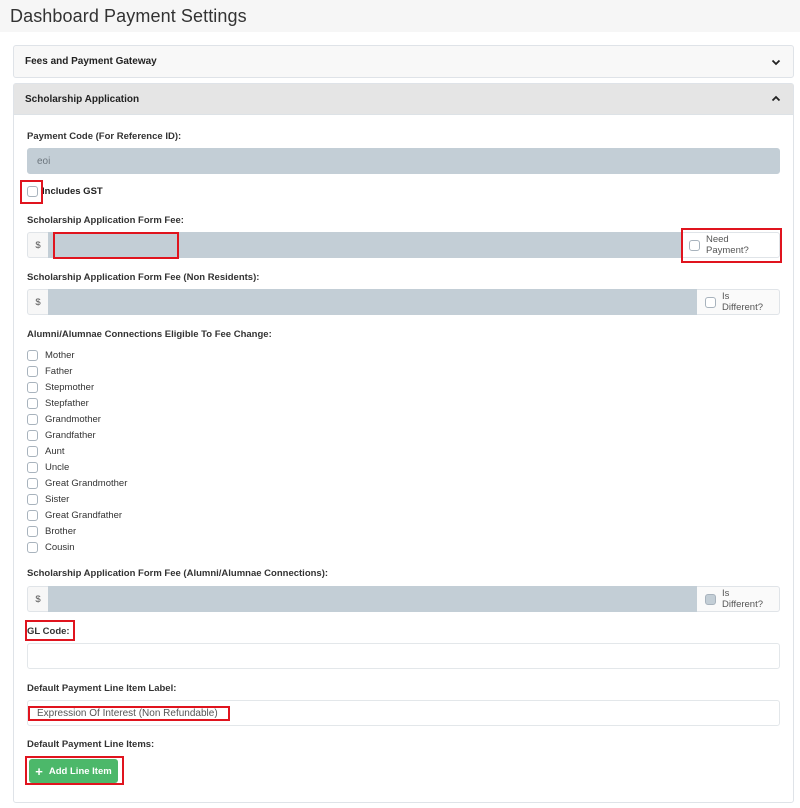 The image size is (800, 808). Describe the element at coordinates (39, 771) in the screenshot. I see `plus-icon: +` at that location.